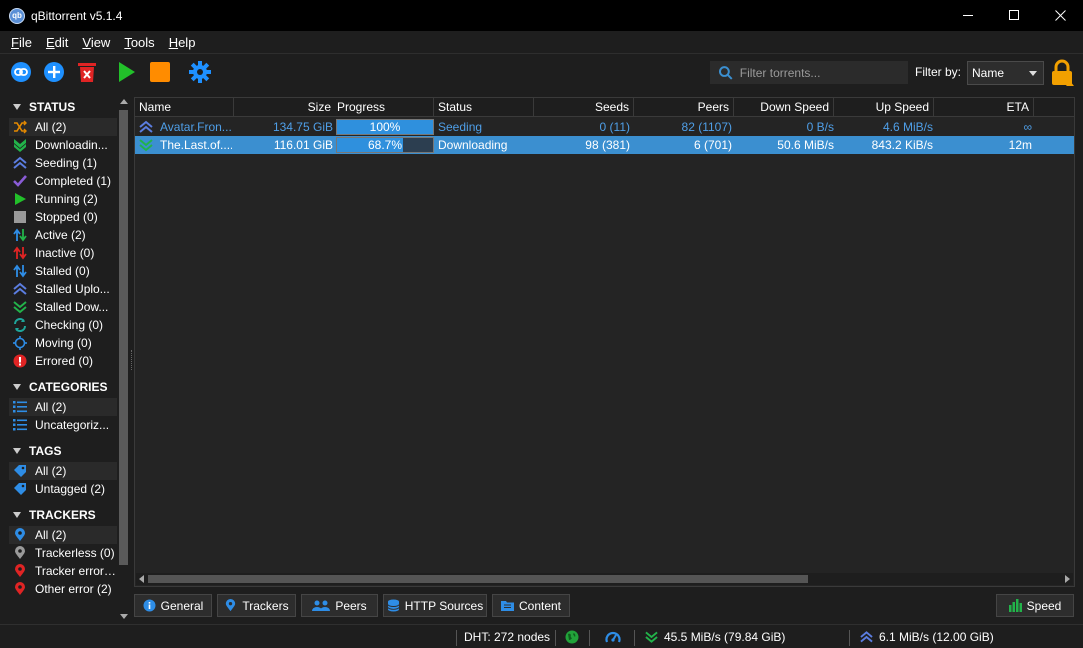 The height and width of the screenshot is (648, 1083). What do you see at coordinates (20, 271) in the screenshot?
I see `stalled-arrows-icon` at bounding box center [20, 271].